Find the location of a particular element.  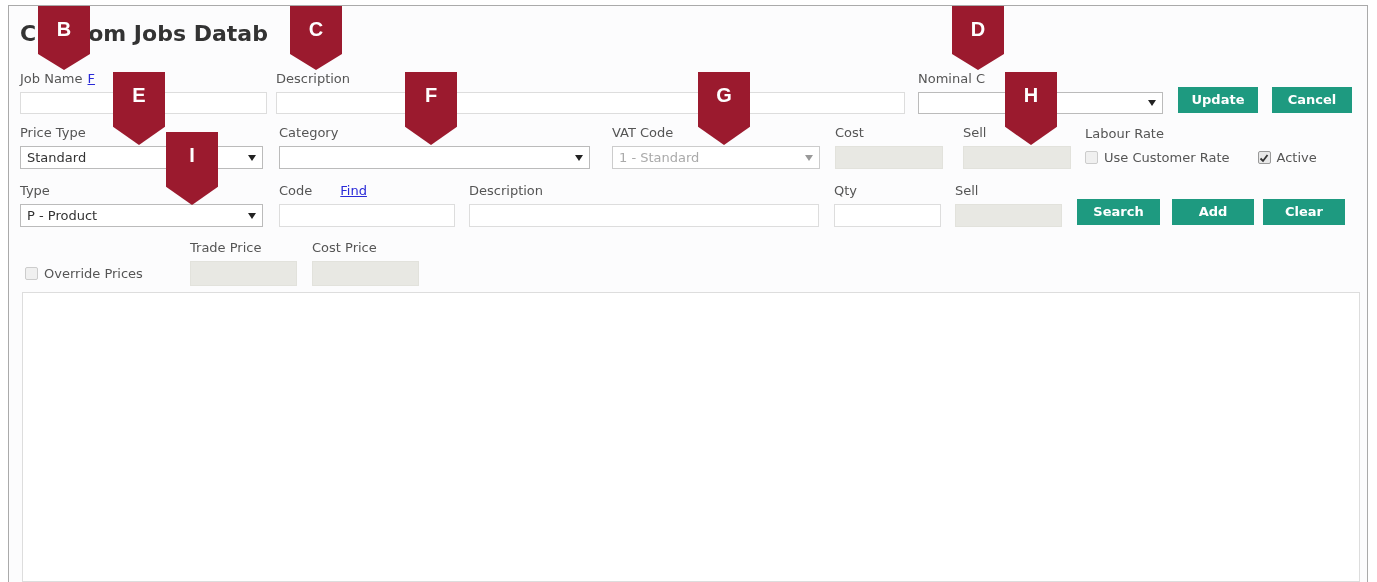

page-title: C is located at coordinates (28, 33).